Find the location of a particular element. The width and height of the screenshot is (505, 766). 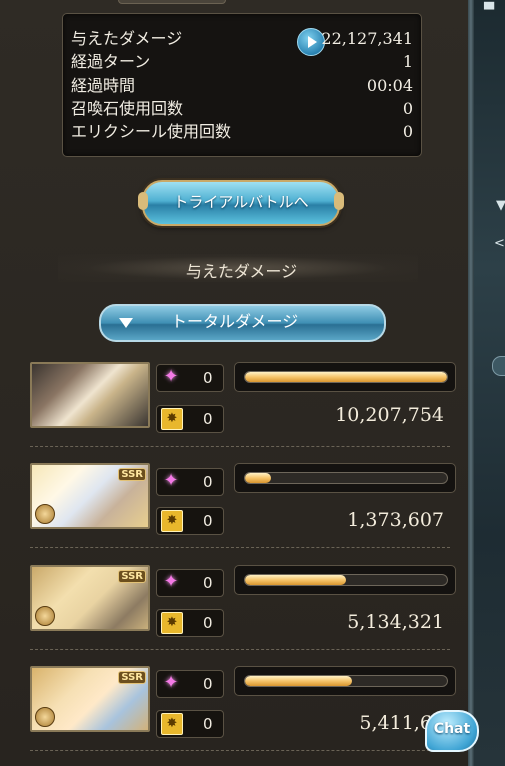

stat-label: エリクシール使用回数 is located at coordinates (151, 131).